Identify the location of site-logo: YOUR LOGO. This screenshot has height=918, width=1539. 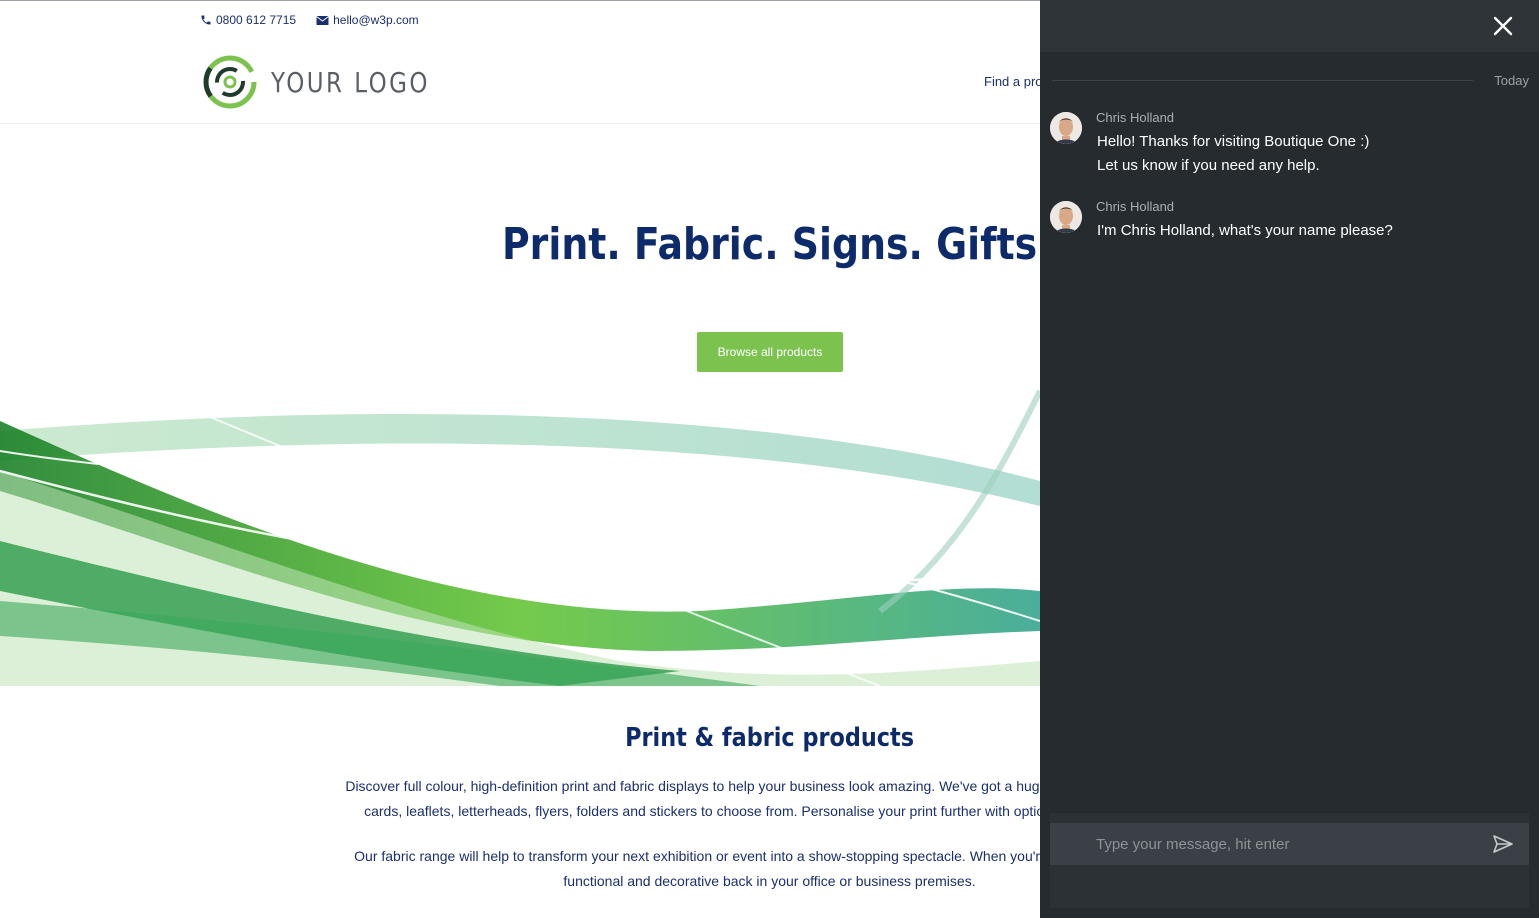
(334, 82).